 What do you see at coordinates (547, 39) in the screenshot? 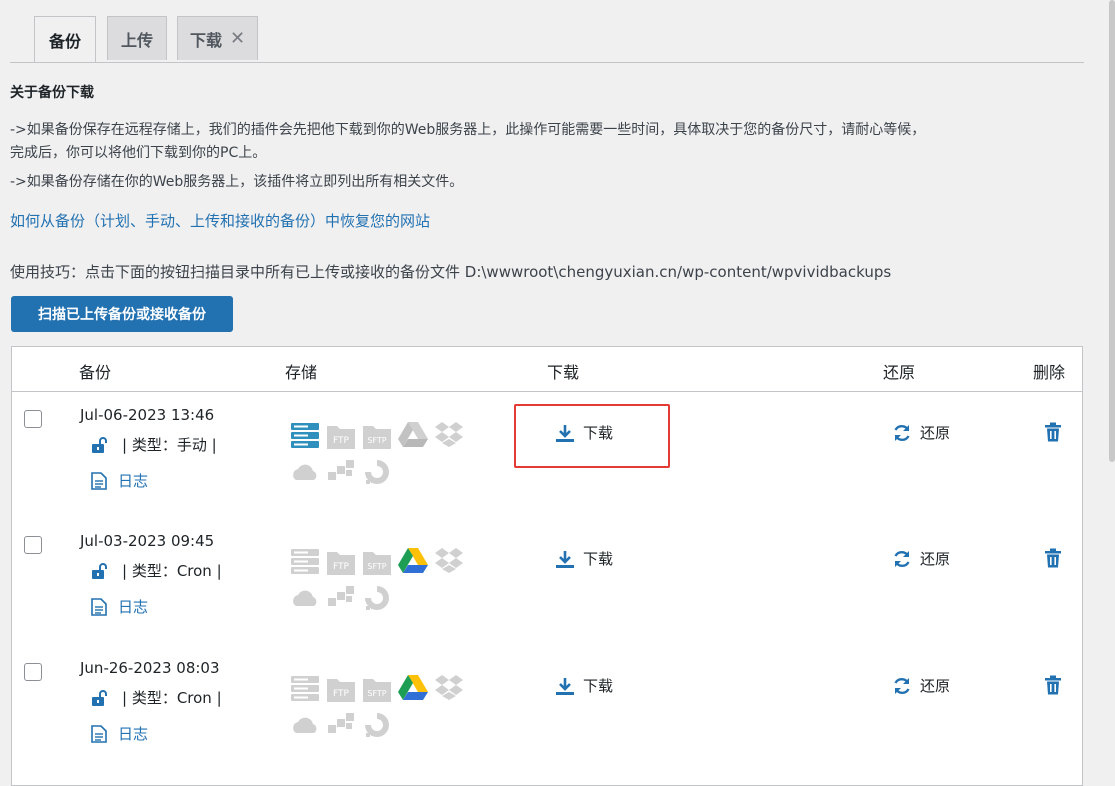
I see `tab-bar: 备份 上传 下载 ✕` at bounding box center [547, 39].